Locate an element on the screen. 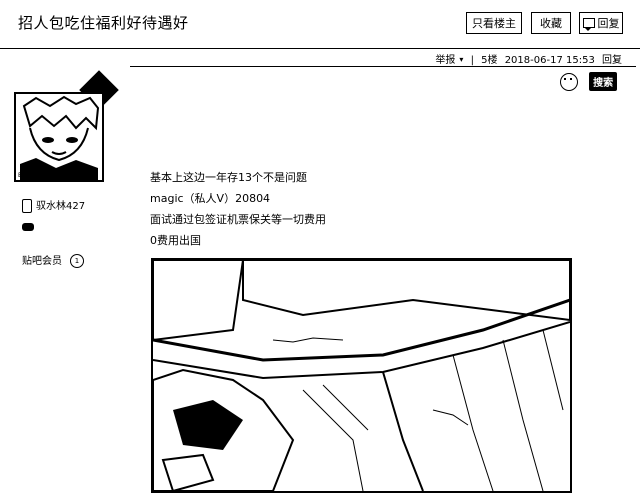 The height and width of the screenshot is (493, 640). avatar-caption: ELIEE ONLY DOSE is located at coordinates (48, 175).